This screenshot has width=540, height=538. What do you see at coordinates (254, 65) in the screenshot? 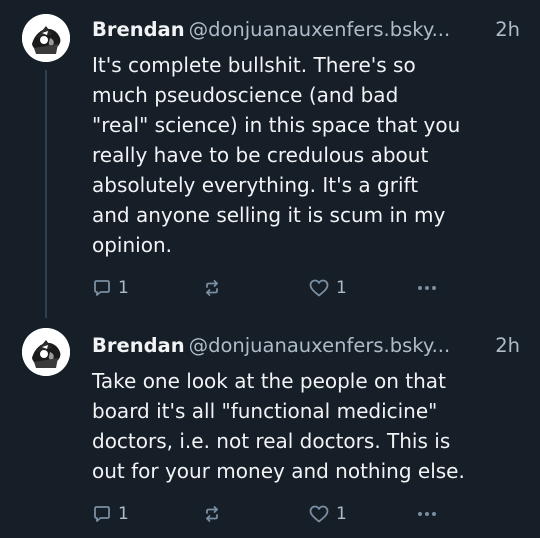
I see `post-text-line: It's complete bullshit. There's so` at bounding box center [254, 65].